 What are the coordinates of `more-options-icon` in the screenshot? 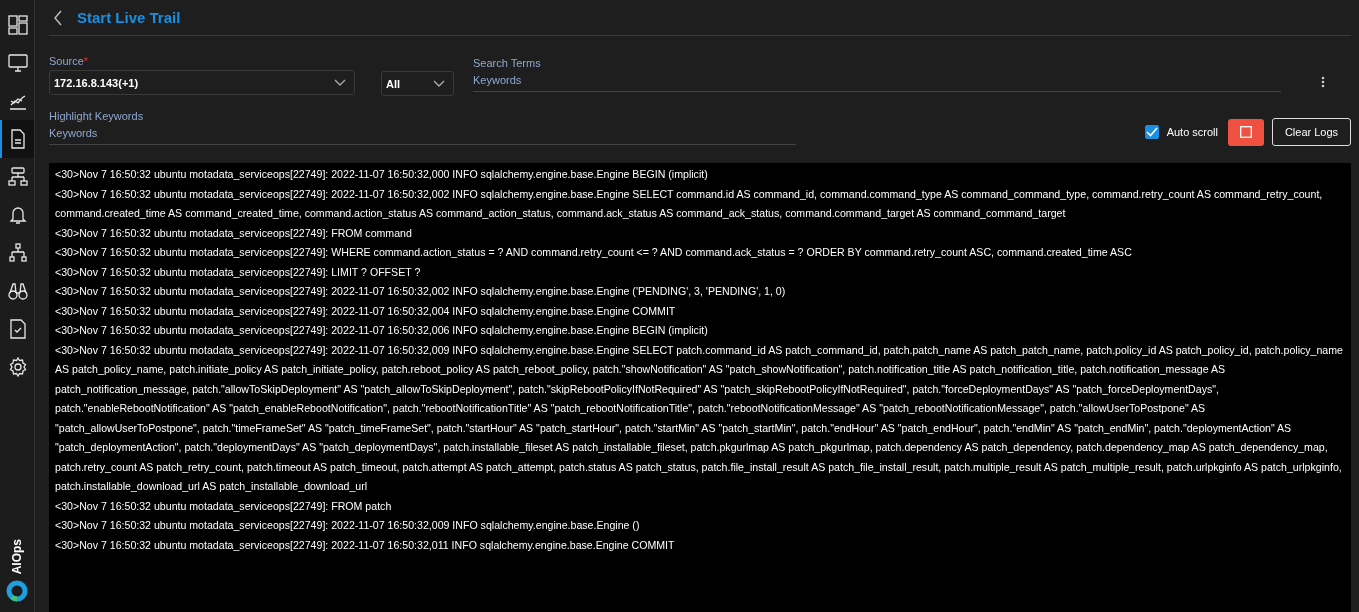 It's located at (1323, 82).